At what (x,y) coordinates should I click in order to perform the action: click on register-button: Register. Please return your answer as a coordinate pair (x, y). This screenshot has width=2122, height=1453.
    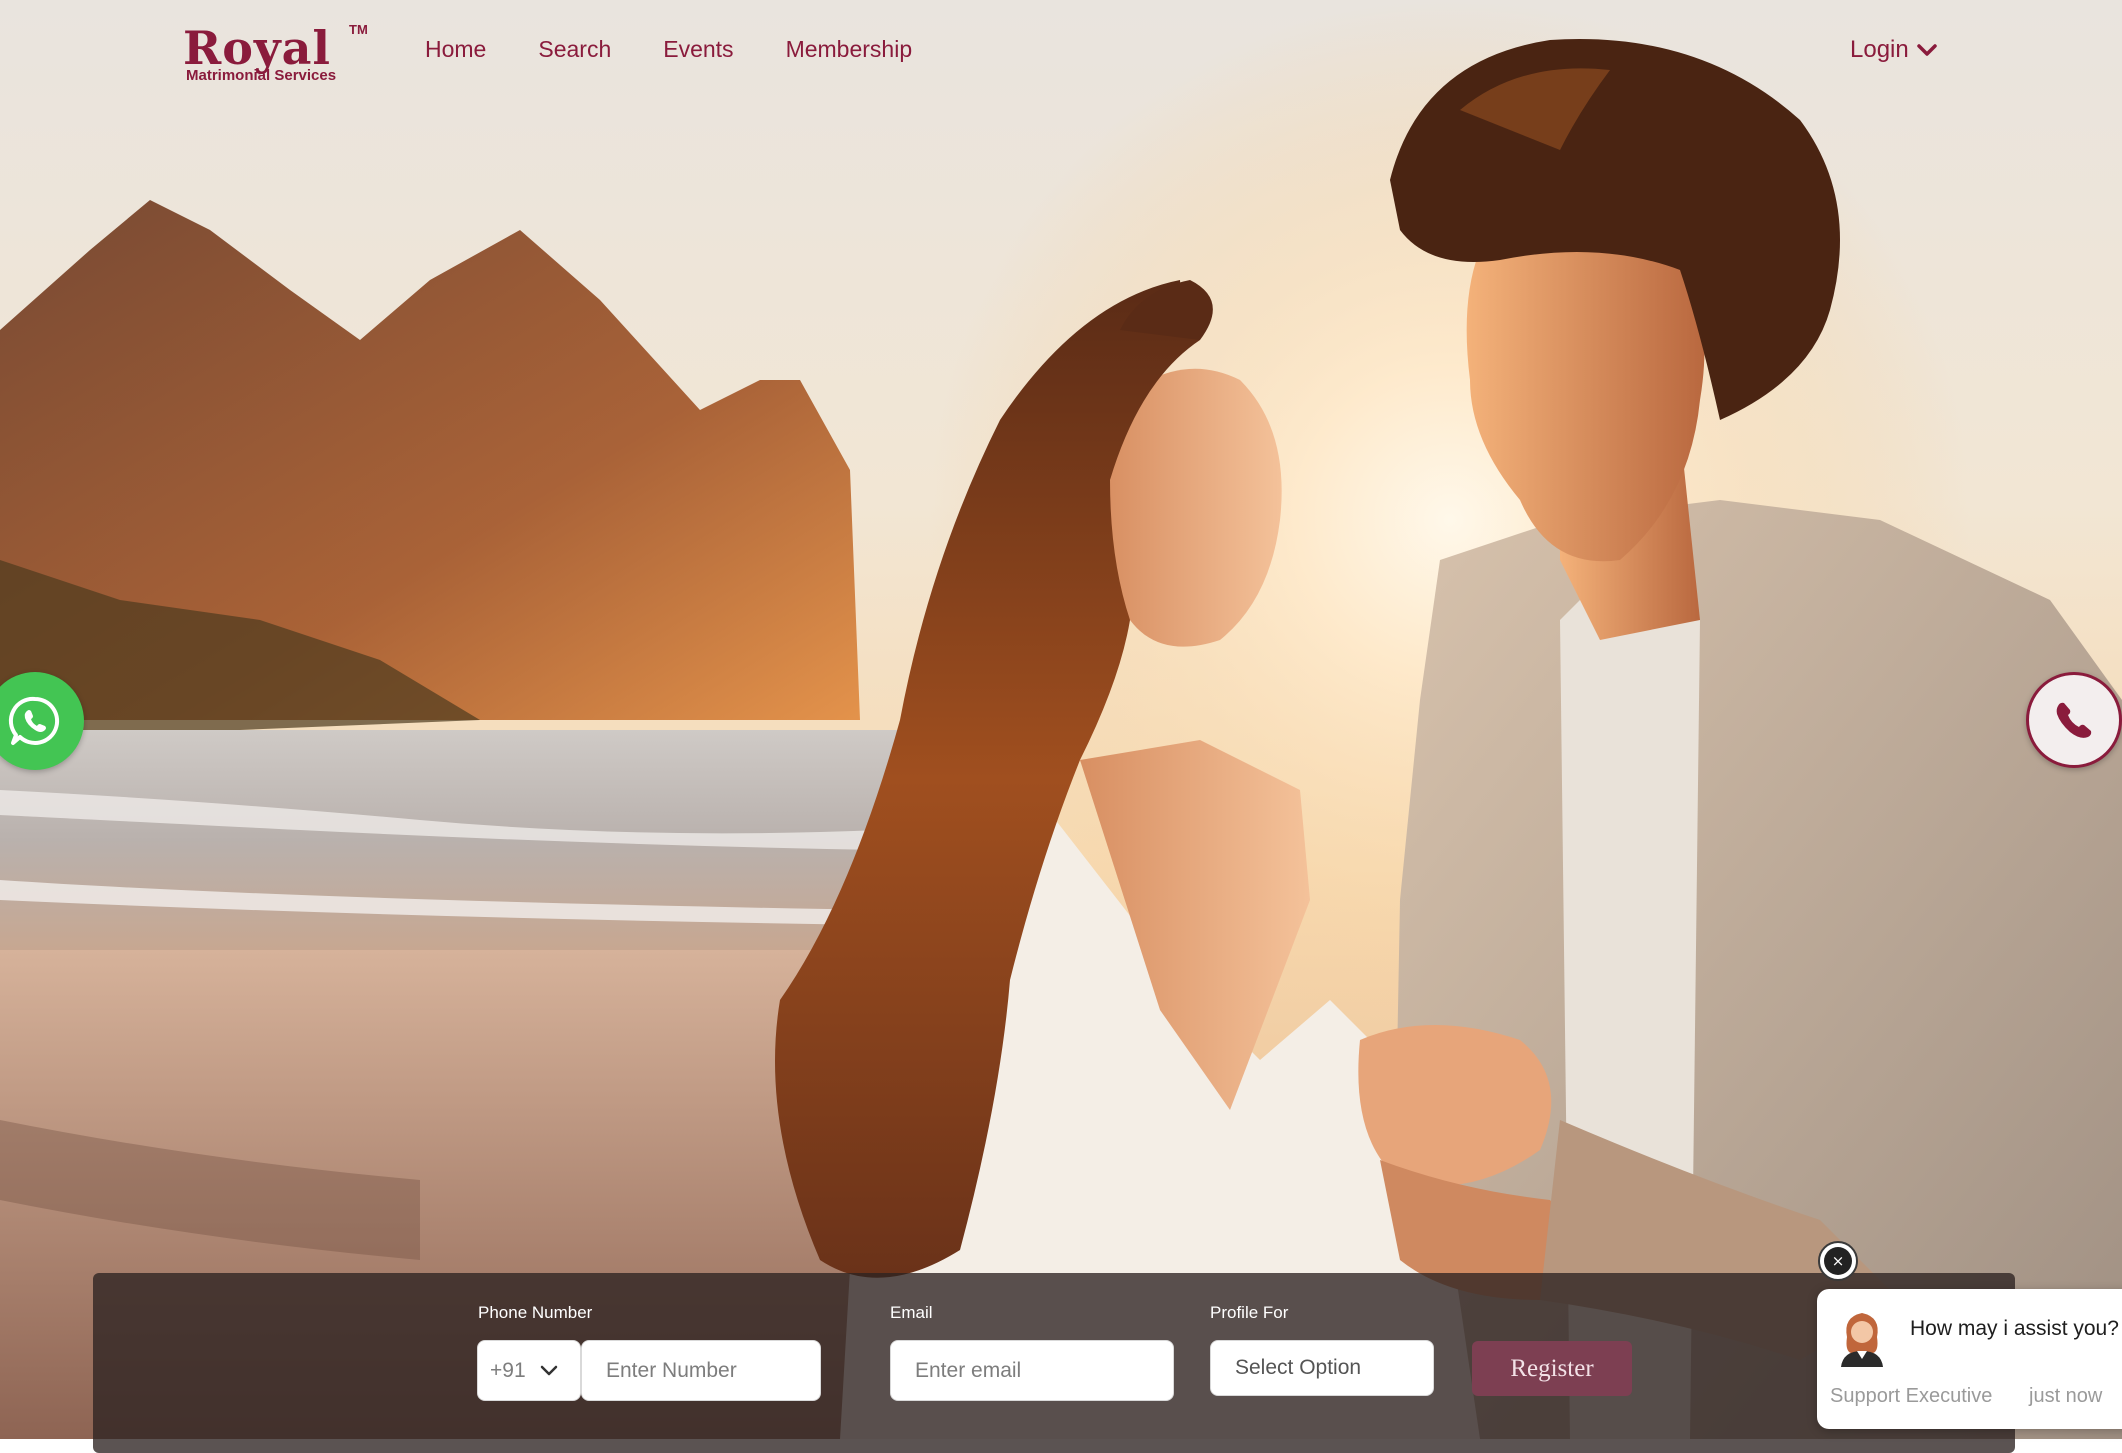
    Looking at the image, I should click on (1552, 1368).